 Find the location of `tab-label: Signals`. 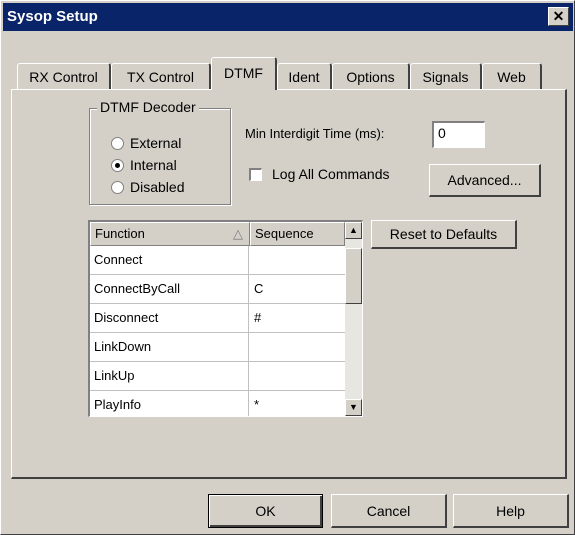

tab-label: Signals is located at coordinates (445, 77).